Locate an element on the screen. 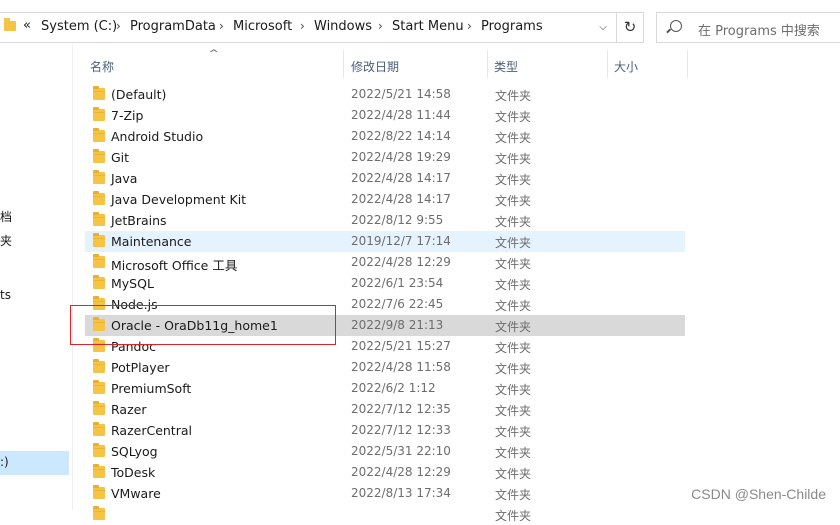 The height and width of the screenshot is (525, 840). list-item: 7-Zip 2022/4/28 11:44 文件夹 is located at coordinates (385, 115).